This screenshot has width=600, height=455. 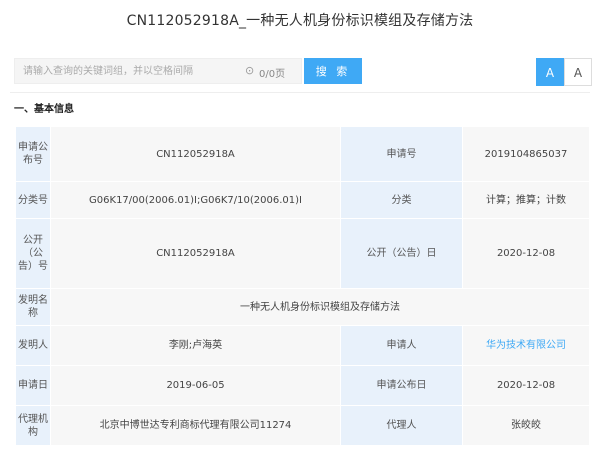 What do you see at coordinates (526, 385) in the screenshot?
I see `app-pub-date-value: 2020-12-08` at bounding box center [526, 385].